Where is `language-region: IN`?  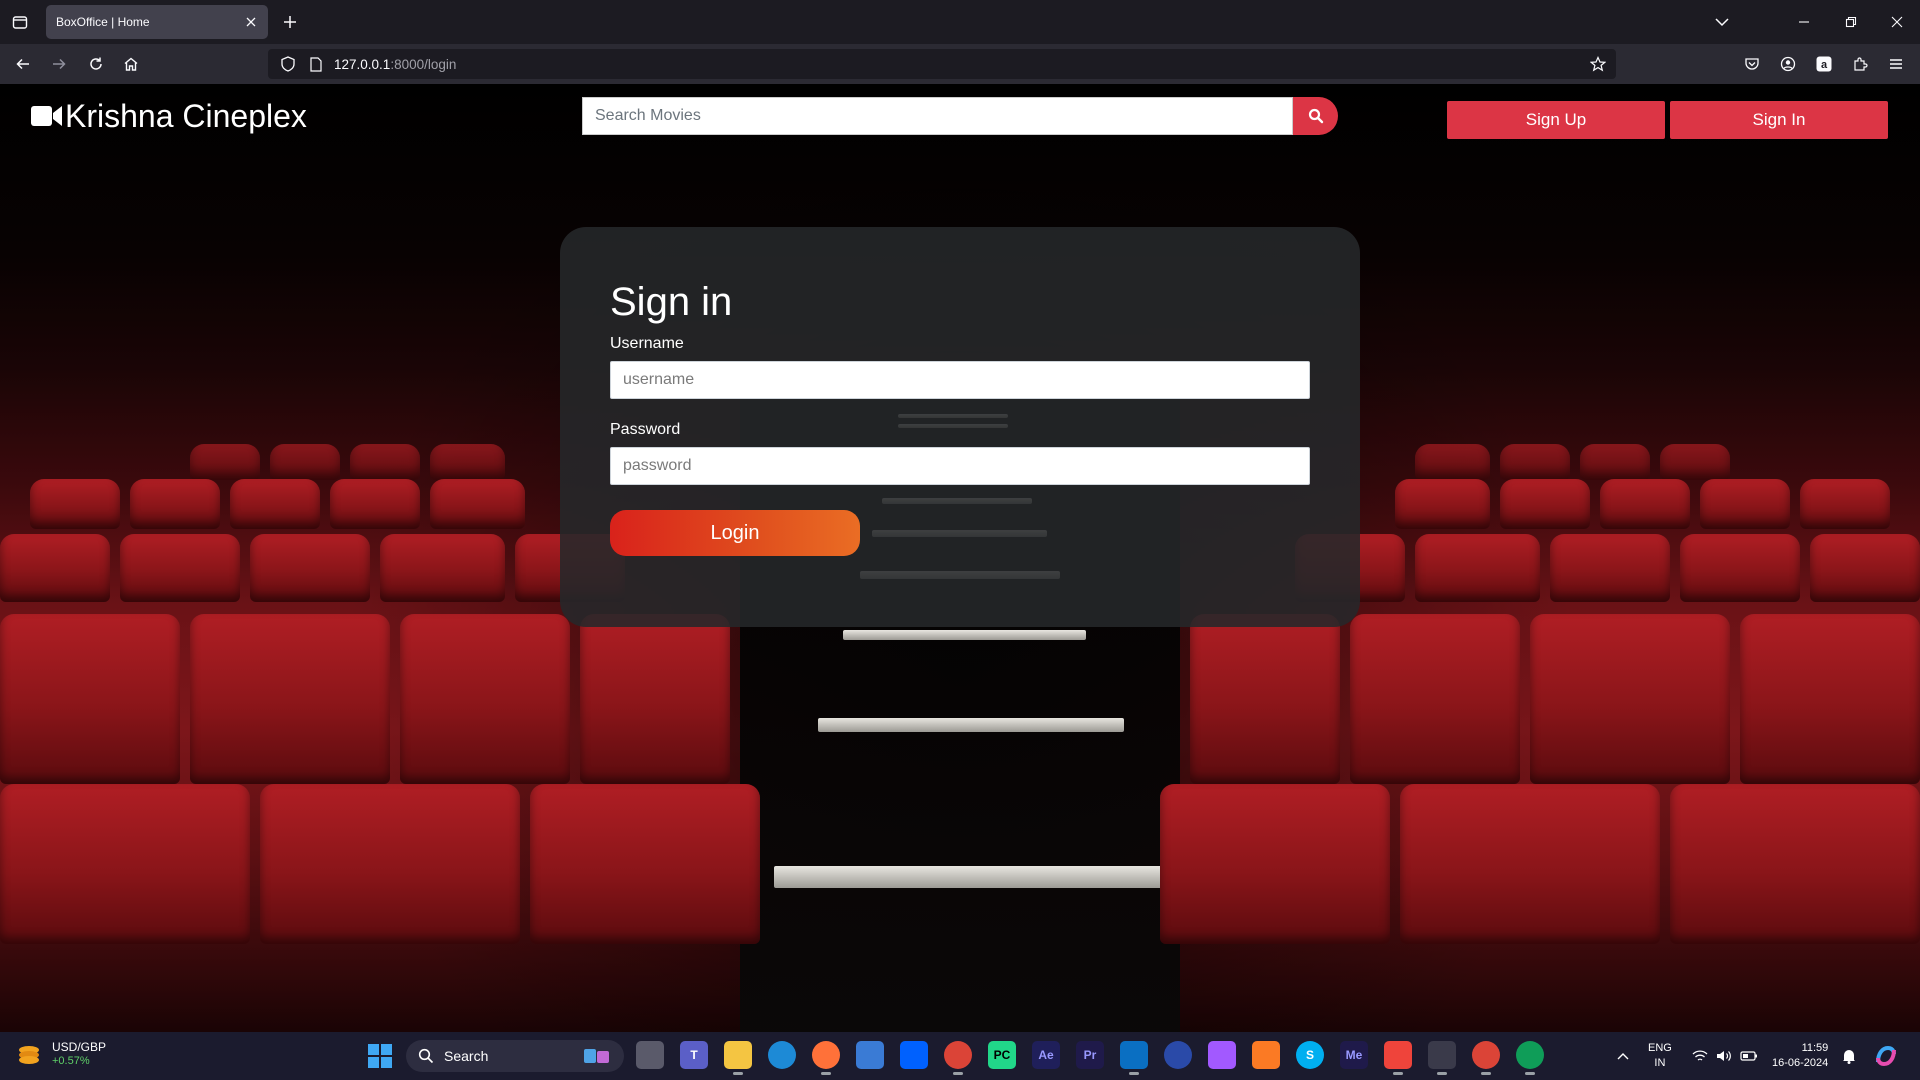 language-region: IN is located at coordinates (1660, 1063).